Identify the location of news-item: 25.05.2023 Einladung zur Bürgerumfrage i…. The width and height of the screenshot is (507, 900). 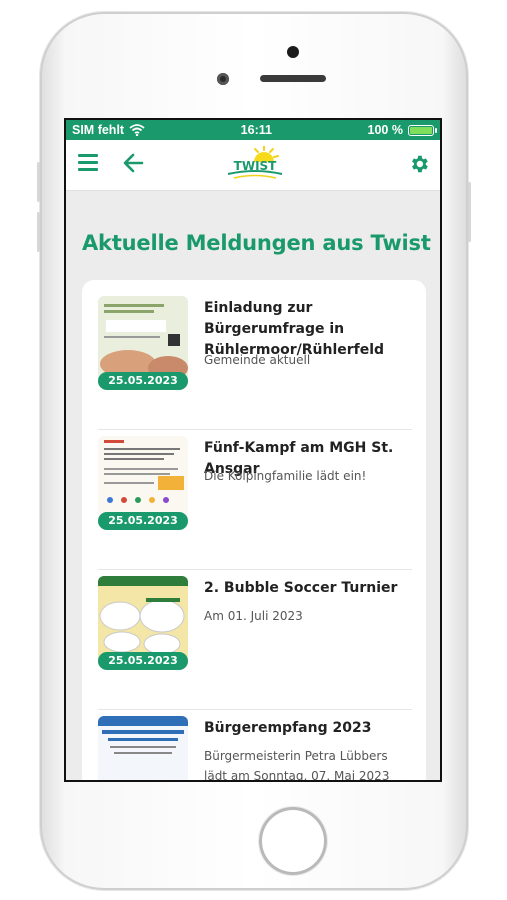
(255, 363).